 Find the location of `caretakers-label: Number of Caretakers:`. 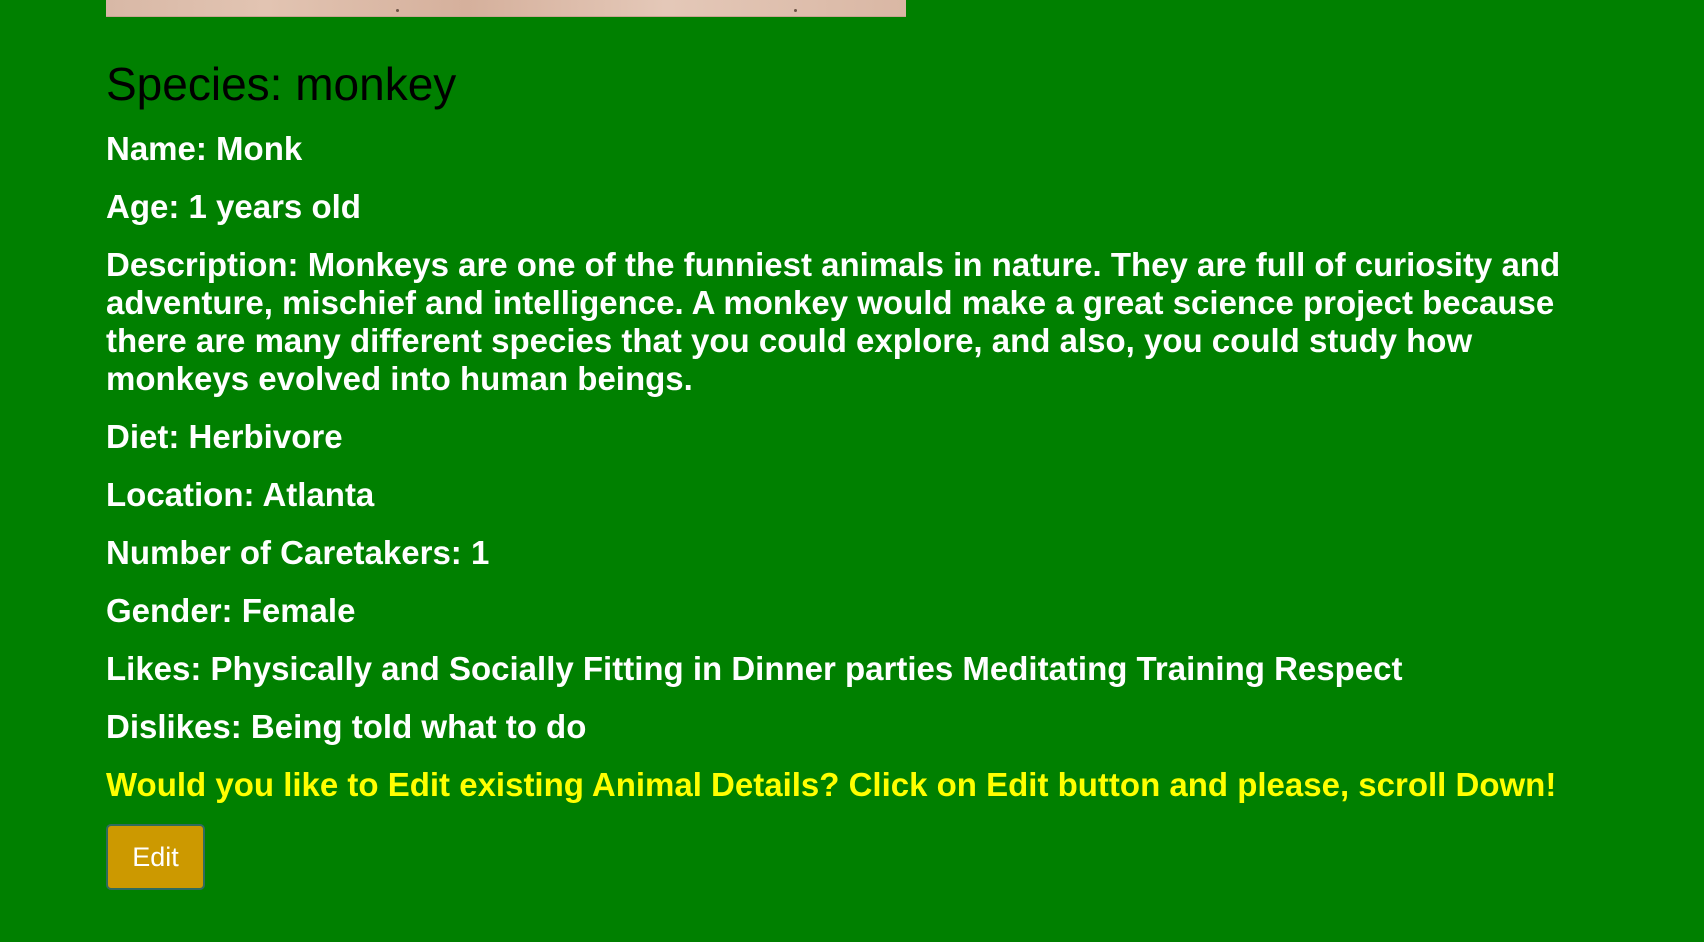

caretakers-label: Number of Caretakers: is located at coordinates (288, 552).